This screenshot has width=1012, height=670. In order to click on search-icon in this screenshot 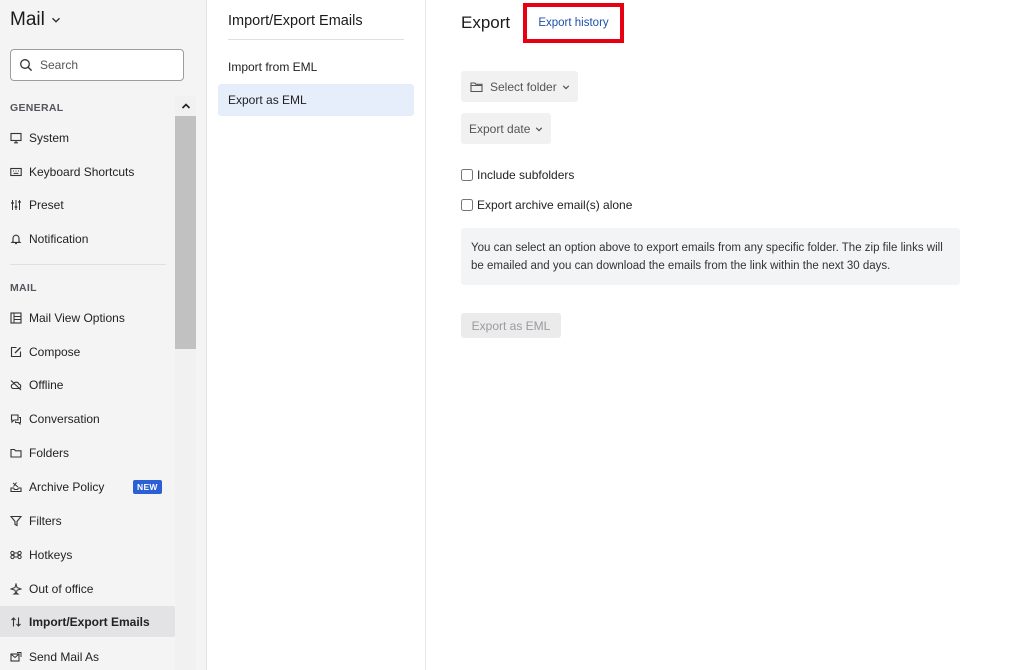, I will do `click(26, 65)`.